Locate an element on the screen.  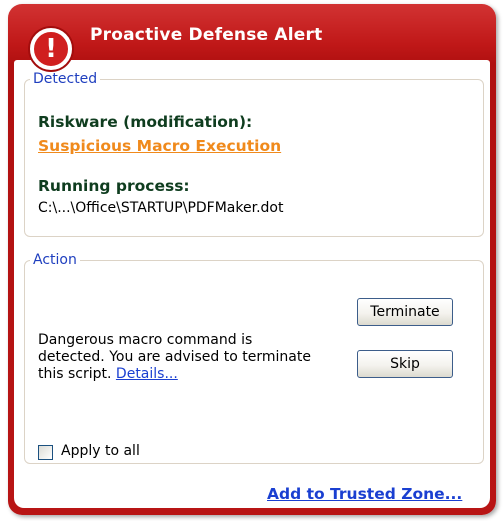
title-bar: Proactive Defense Alert is located at coordinates (252, 32).